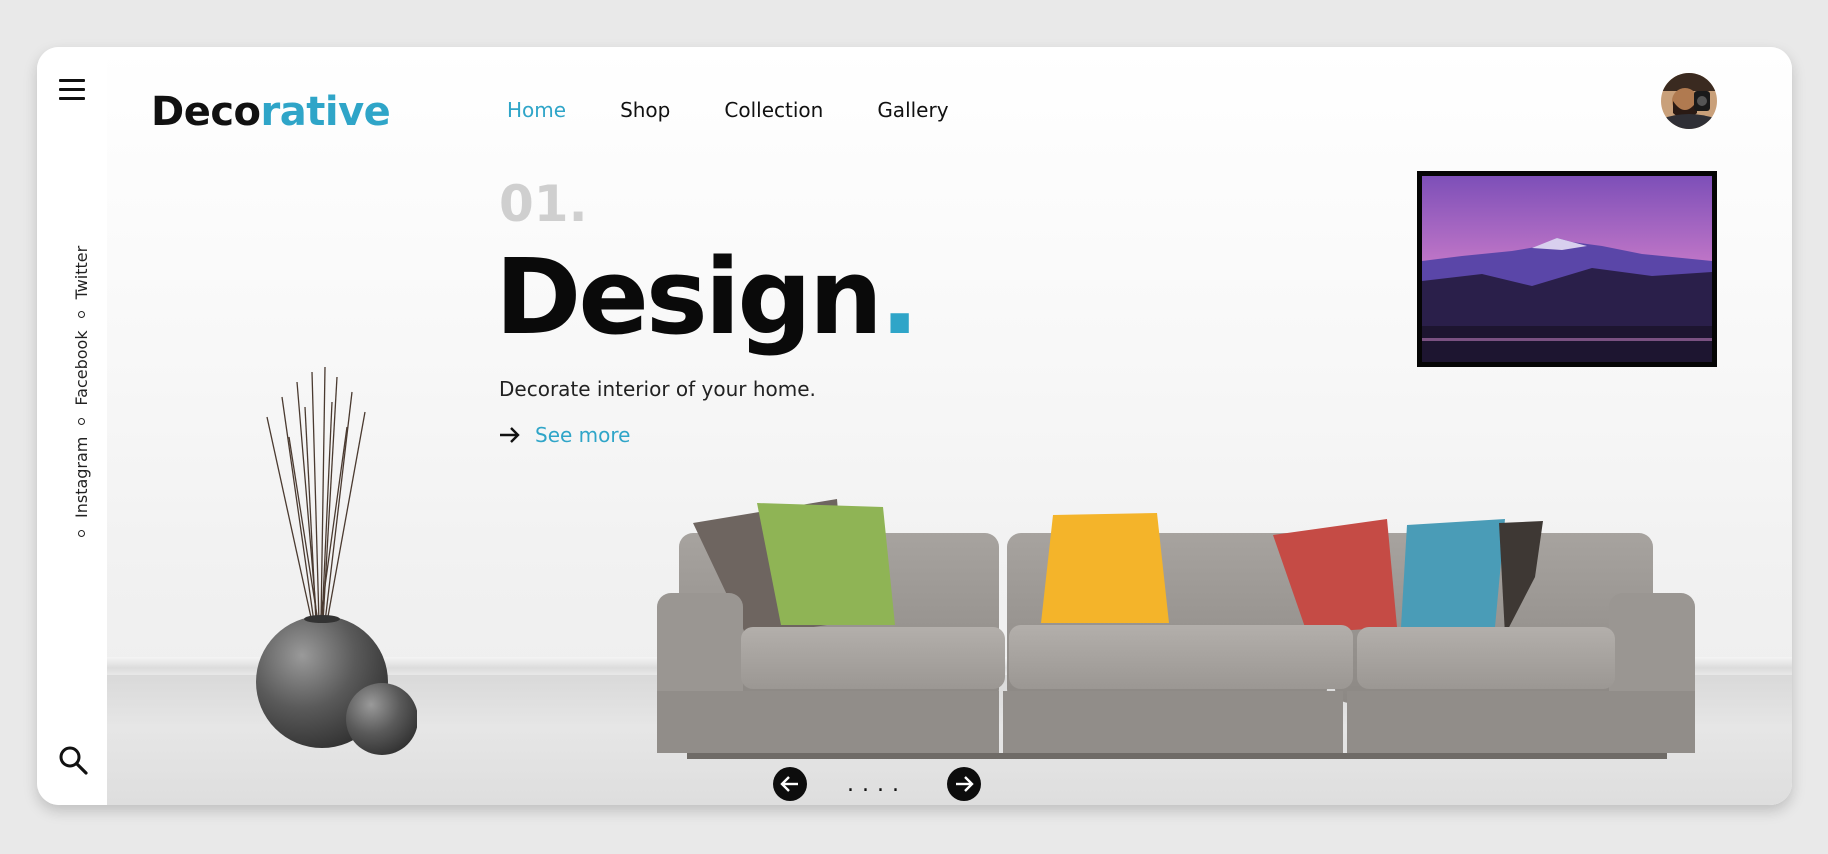 This screenshot has height=854, width=1828. I want to click on wall-picture-frame, so click(1567, 269).